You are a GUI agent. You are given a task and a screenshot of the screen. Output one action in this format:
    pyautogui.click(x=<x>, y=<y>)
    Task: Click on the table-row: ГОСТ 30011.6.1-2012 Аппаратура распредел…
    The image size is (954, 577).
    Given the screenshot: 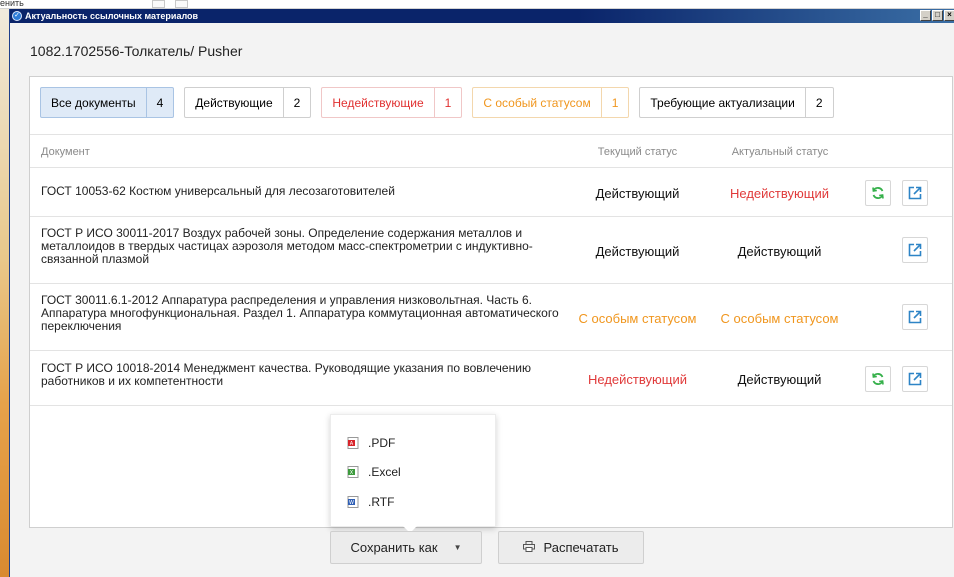 What is the action you would take?
    pyautogui.click(x=491, y=317)
    